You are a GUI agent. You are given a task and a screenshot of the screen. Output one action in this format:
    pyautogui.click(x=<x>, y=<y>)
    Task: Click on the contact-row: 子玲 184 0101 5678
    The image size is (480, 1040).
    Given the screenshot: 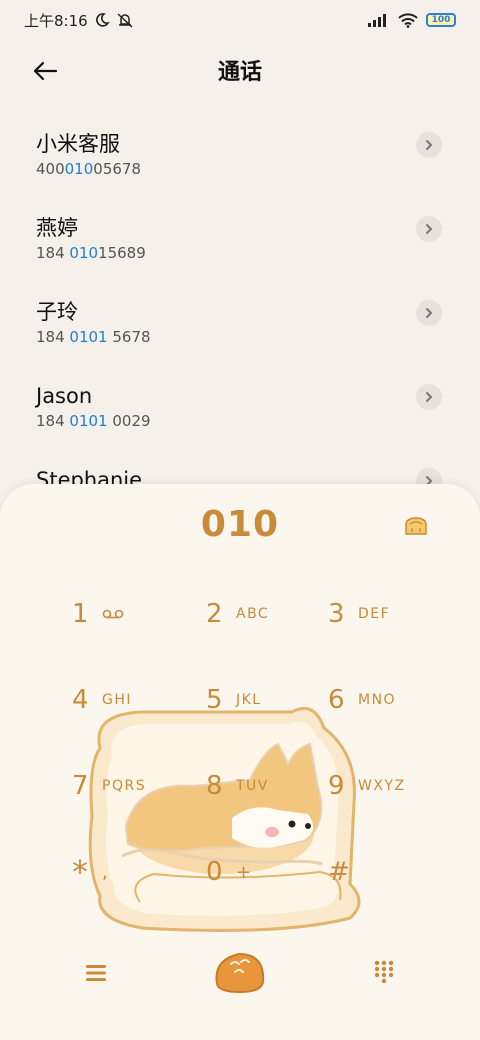 What is the action you would take?
    pyautogui.click(x=240, y=330)
    